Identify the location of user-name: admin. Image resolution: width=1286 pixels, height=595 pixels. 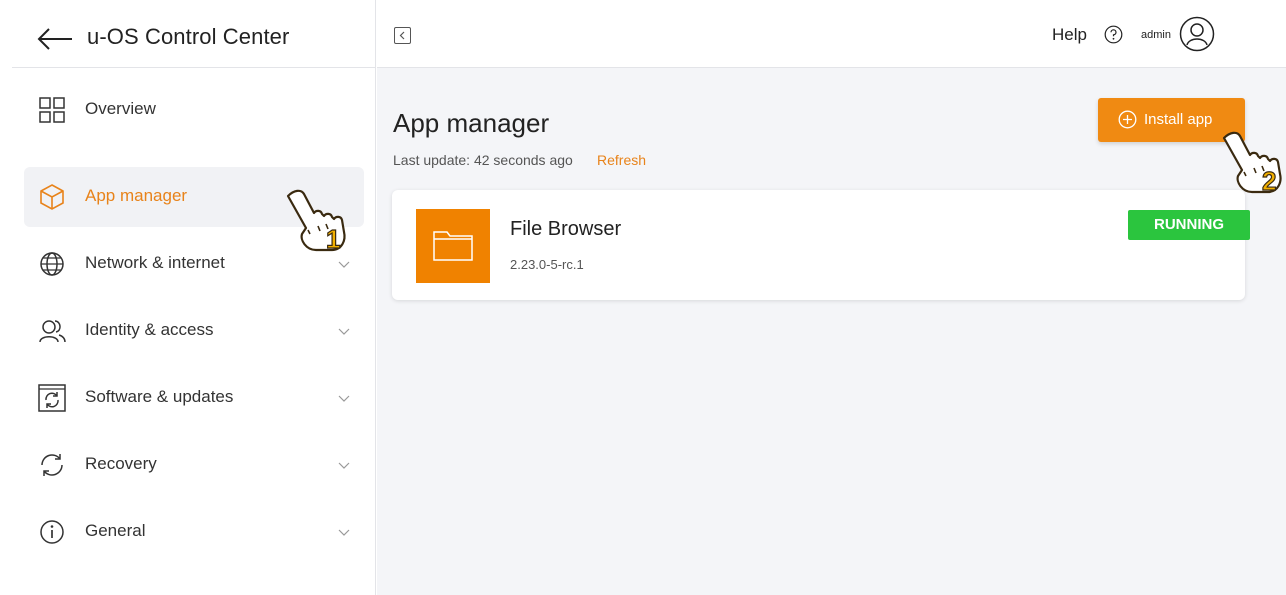
(1156, 35).